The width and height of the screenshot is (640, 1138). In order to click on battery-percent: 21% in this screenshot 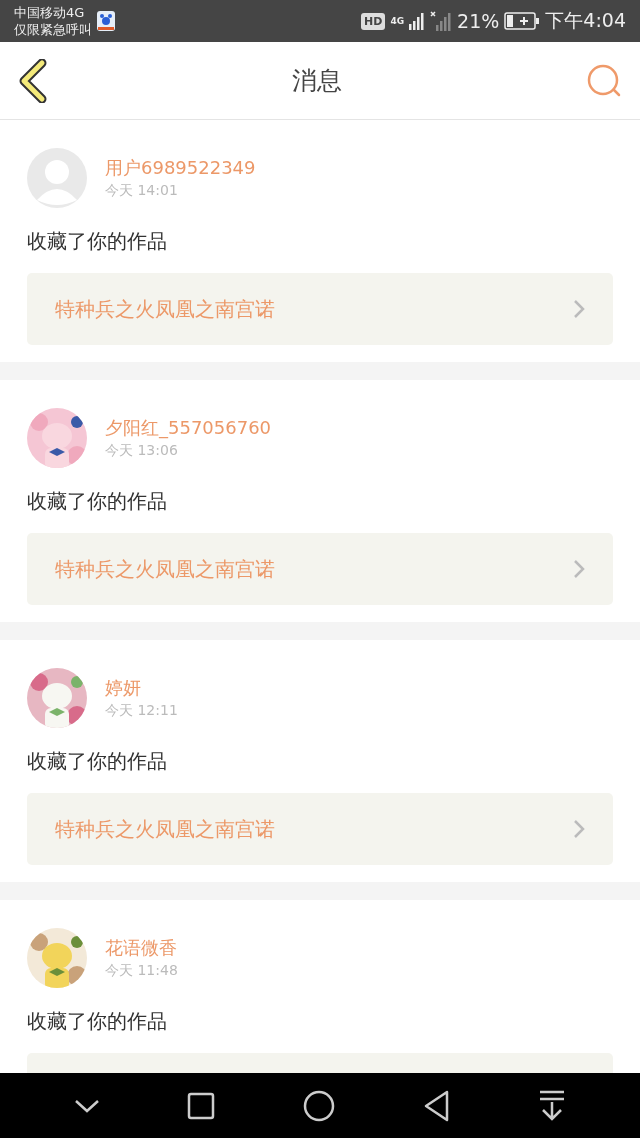, I will do `click(478, 21)`.